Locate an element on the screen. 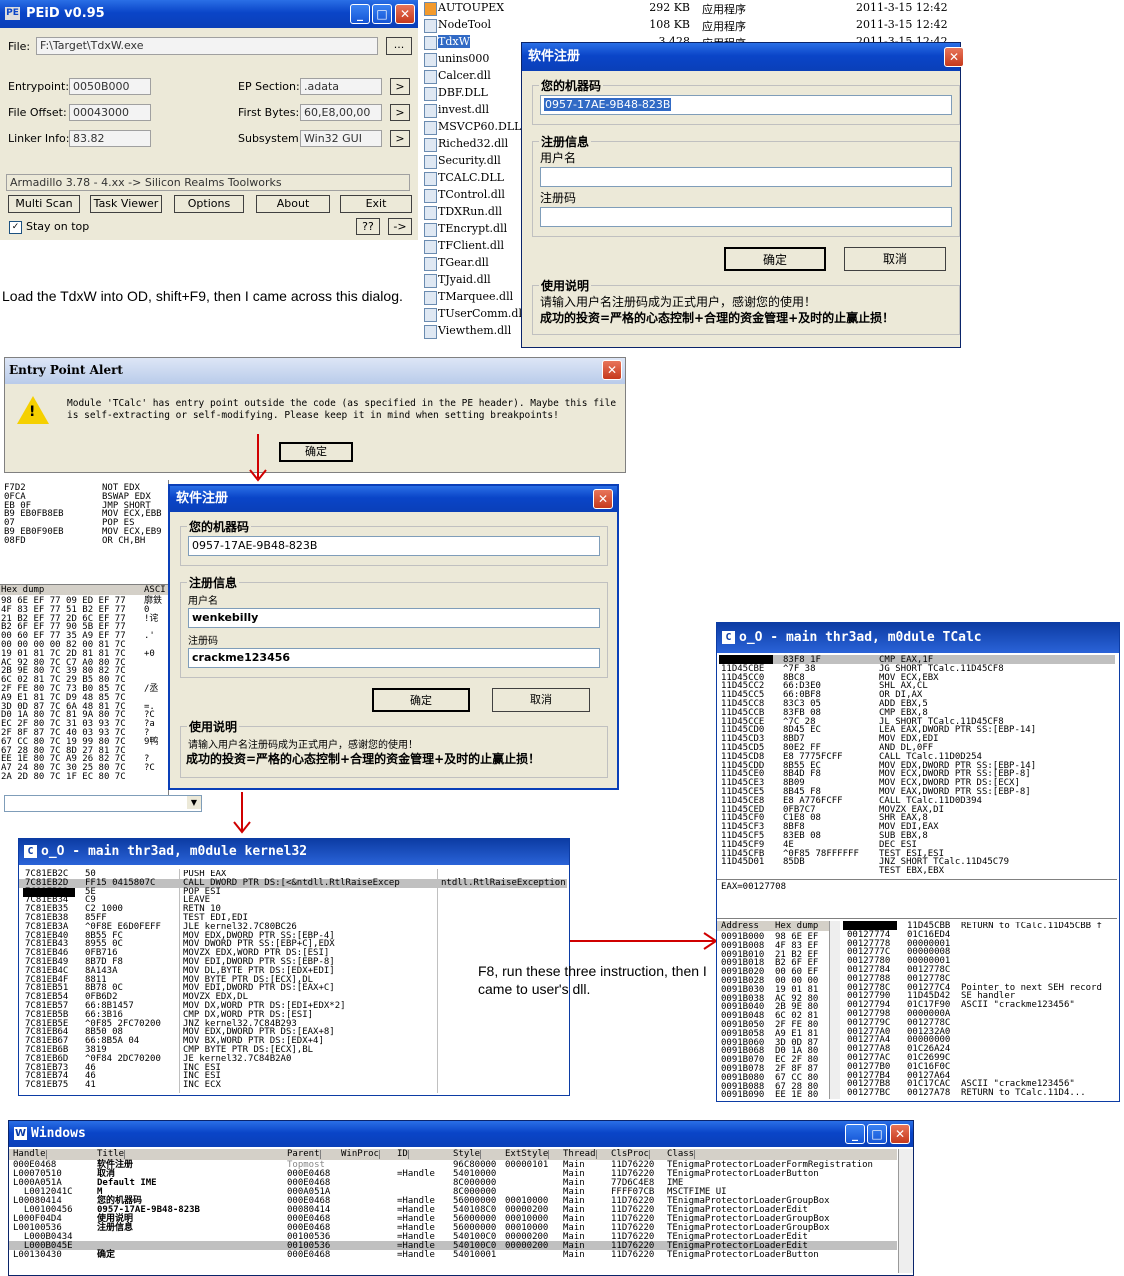 The width and height of the screenshot is (1124, 1276). alert-ok-button: 确定 is located at coordinates (316, 452).